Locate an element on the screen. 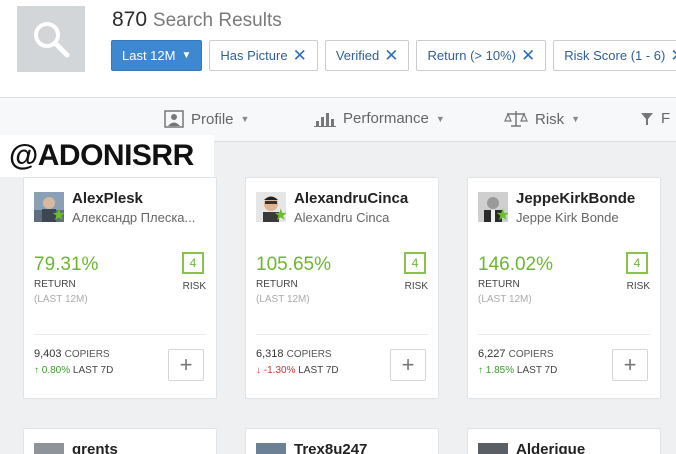  filter-chip-has-picture: Has Picture ✕ is located at coordinates (263, 55).